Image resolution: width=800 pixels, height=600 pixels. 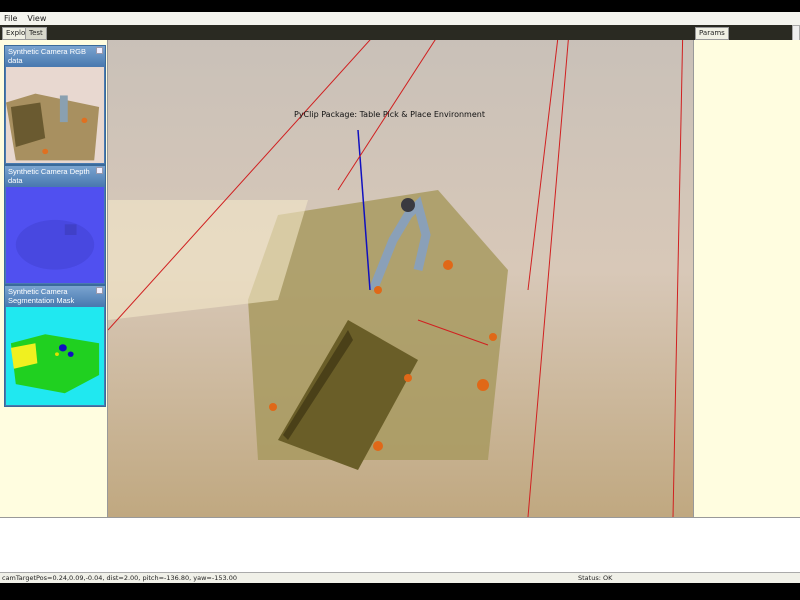 I want to click on tab-test: Test, so click(x=36, y=33).